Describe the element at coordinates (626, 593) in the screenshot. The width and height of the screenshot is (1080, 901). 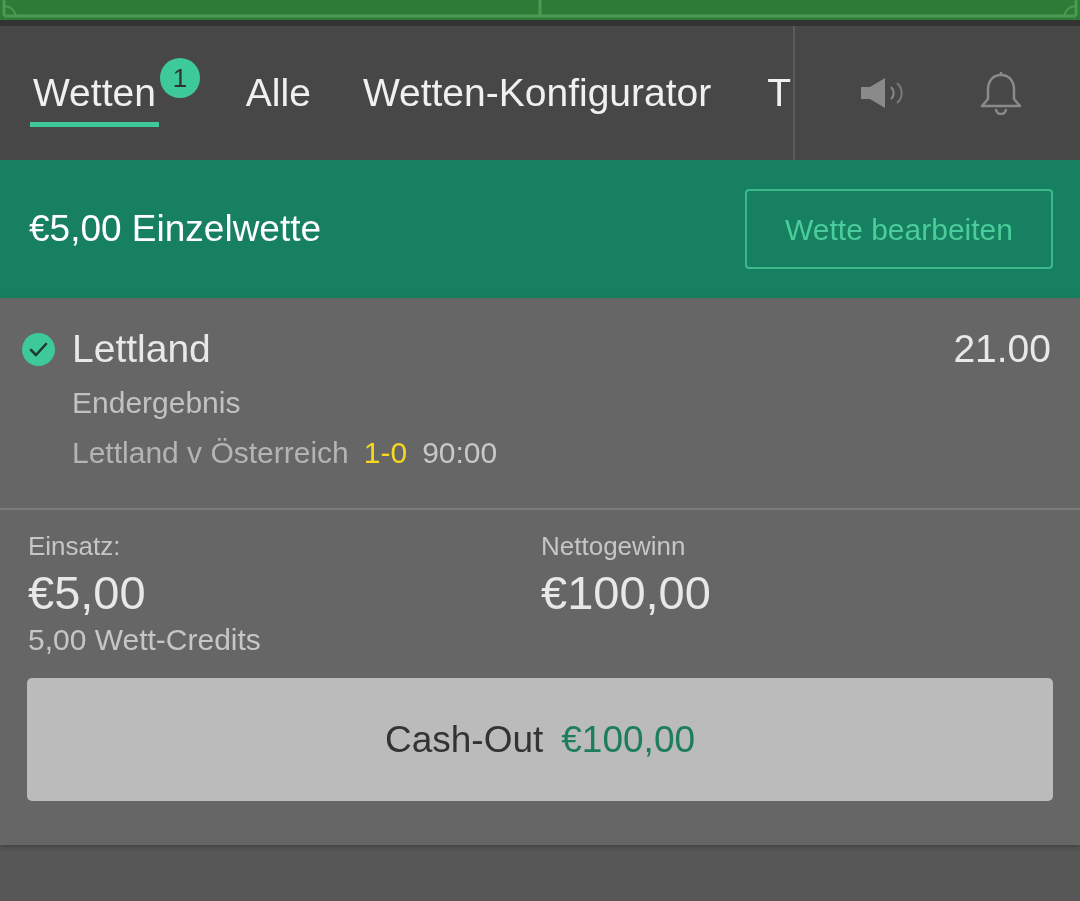
I see `net-win-amount: €100,00` at that location.